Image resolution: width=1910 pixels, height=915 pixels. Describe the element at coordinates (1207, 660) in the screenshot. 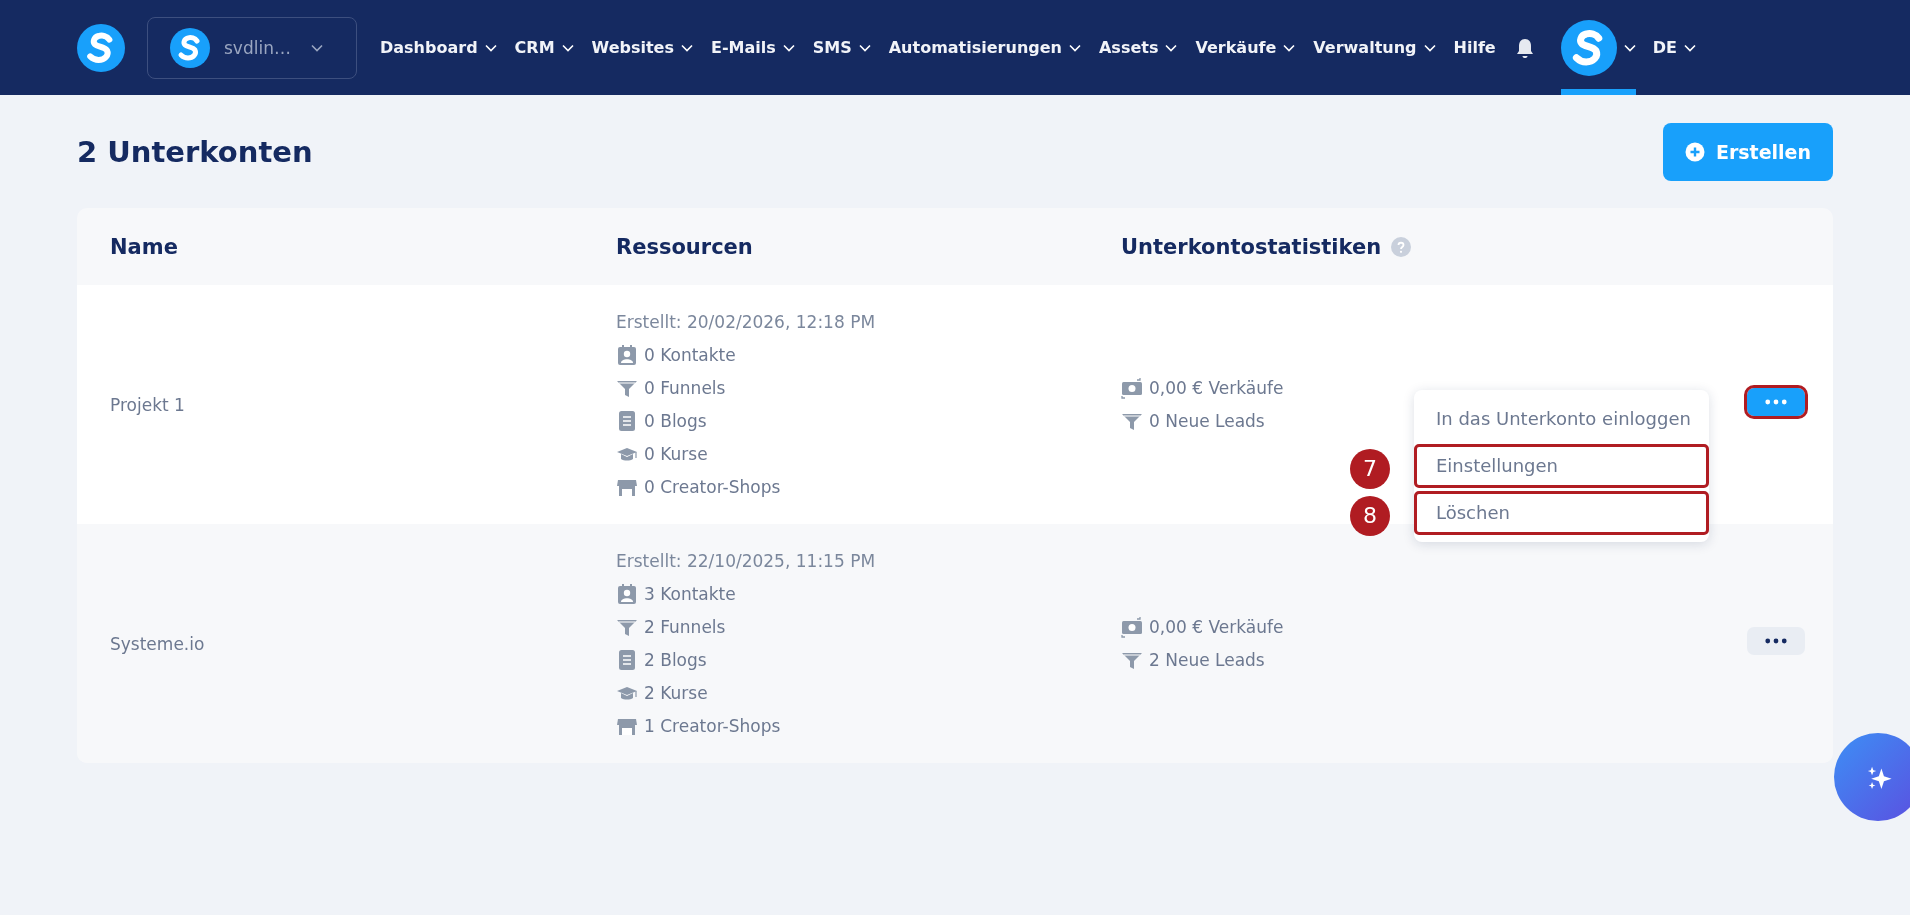

I see `resource-count: 2 Neue Leads` at that location.